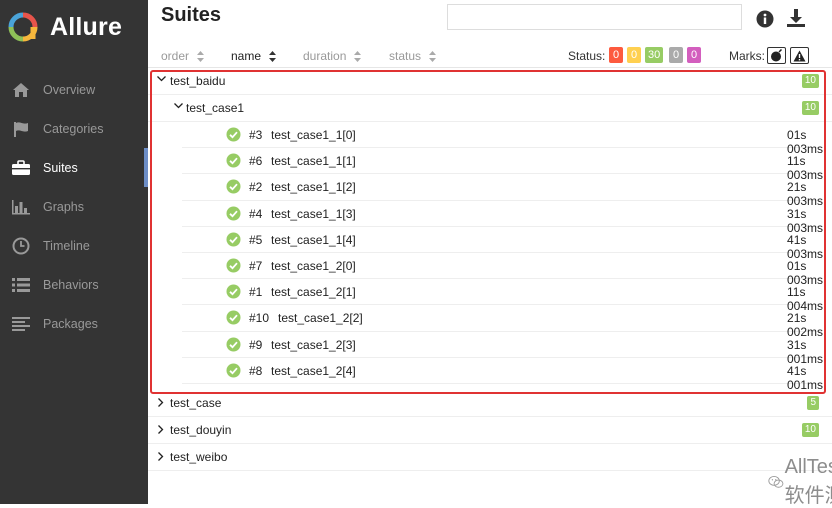 The width and height of the screenshot is (832, 508). Describe the element at coordinates (191, 15) in the screenshot. I see `page-title: Suites` at that location.